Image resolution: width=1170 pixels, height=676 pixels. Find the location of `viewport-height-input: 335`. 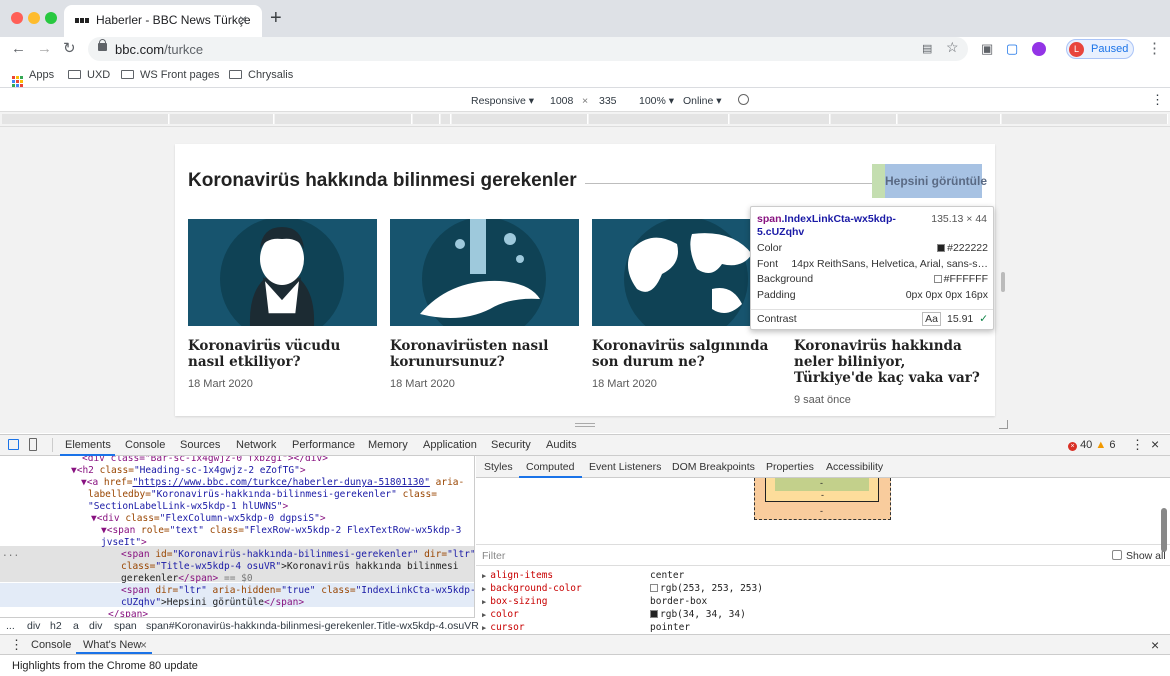

viewport-height-input: 335 is located at coordinates (608, 101).